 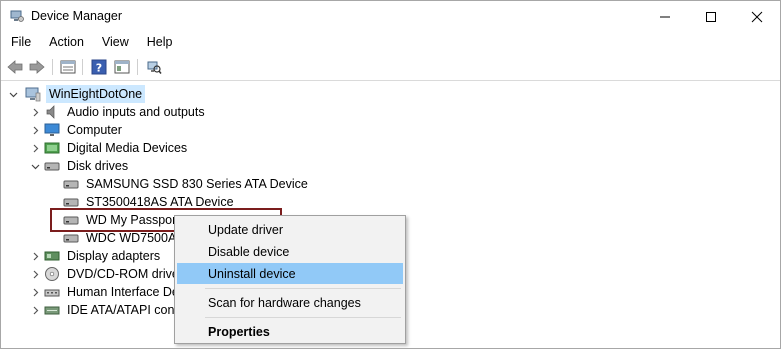 I want to click on scan-hardware-icon, so click(x=154, y=67).